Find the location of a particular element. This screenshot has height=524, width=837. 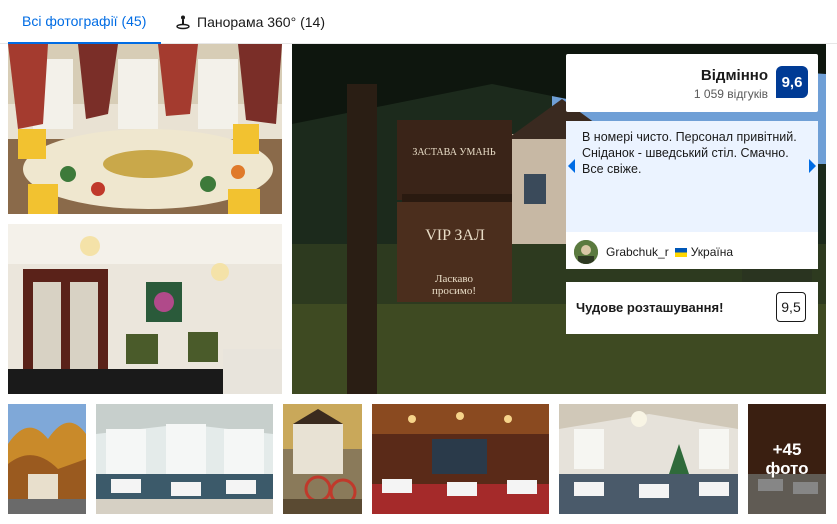

panorama-360-icon is located at coordinates (183, 22).